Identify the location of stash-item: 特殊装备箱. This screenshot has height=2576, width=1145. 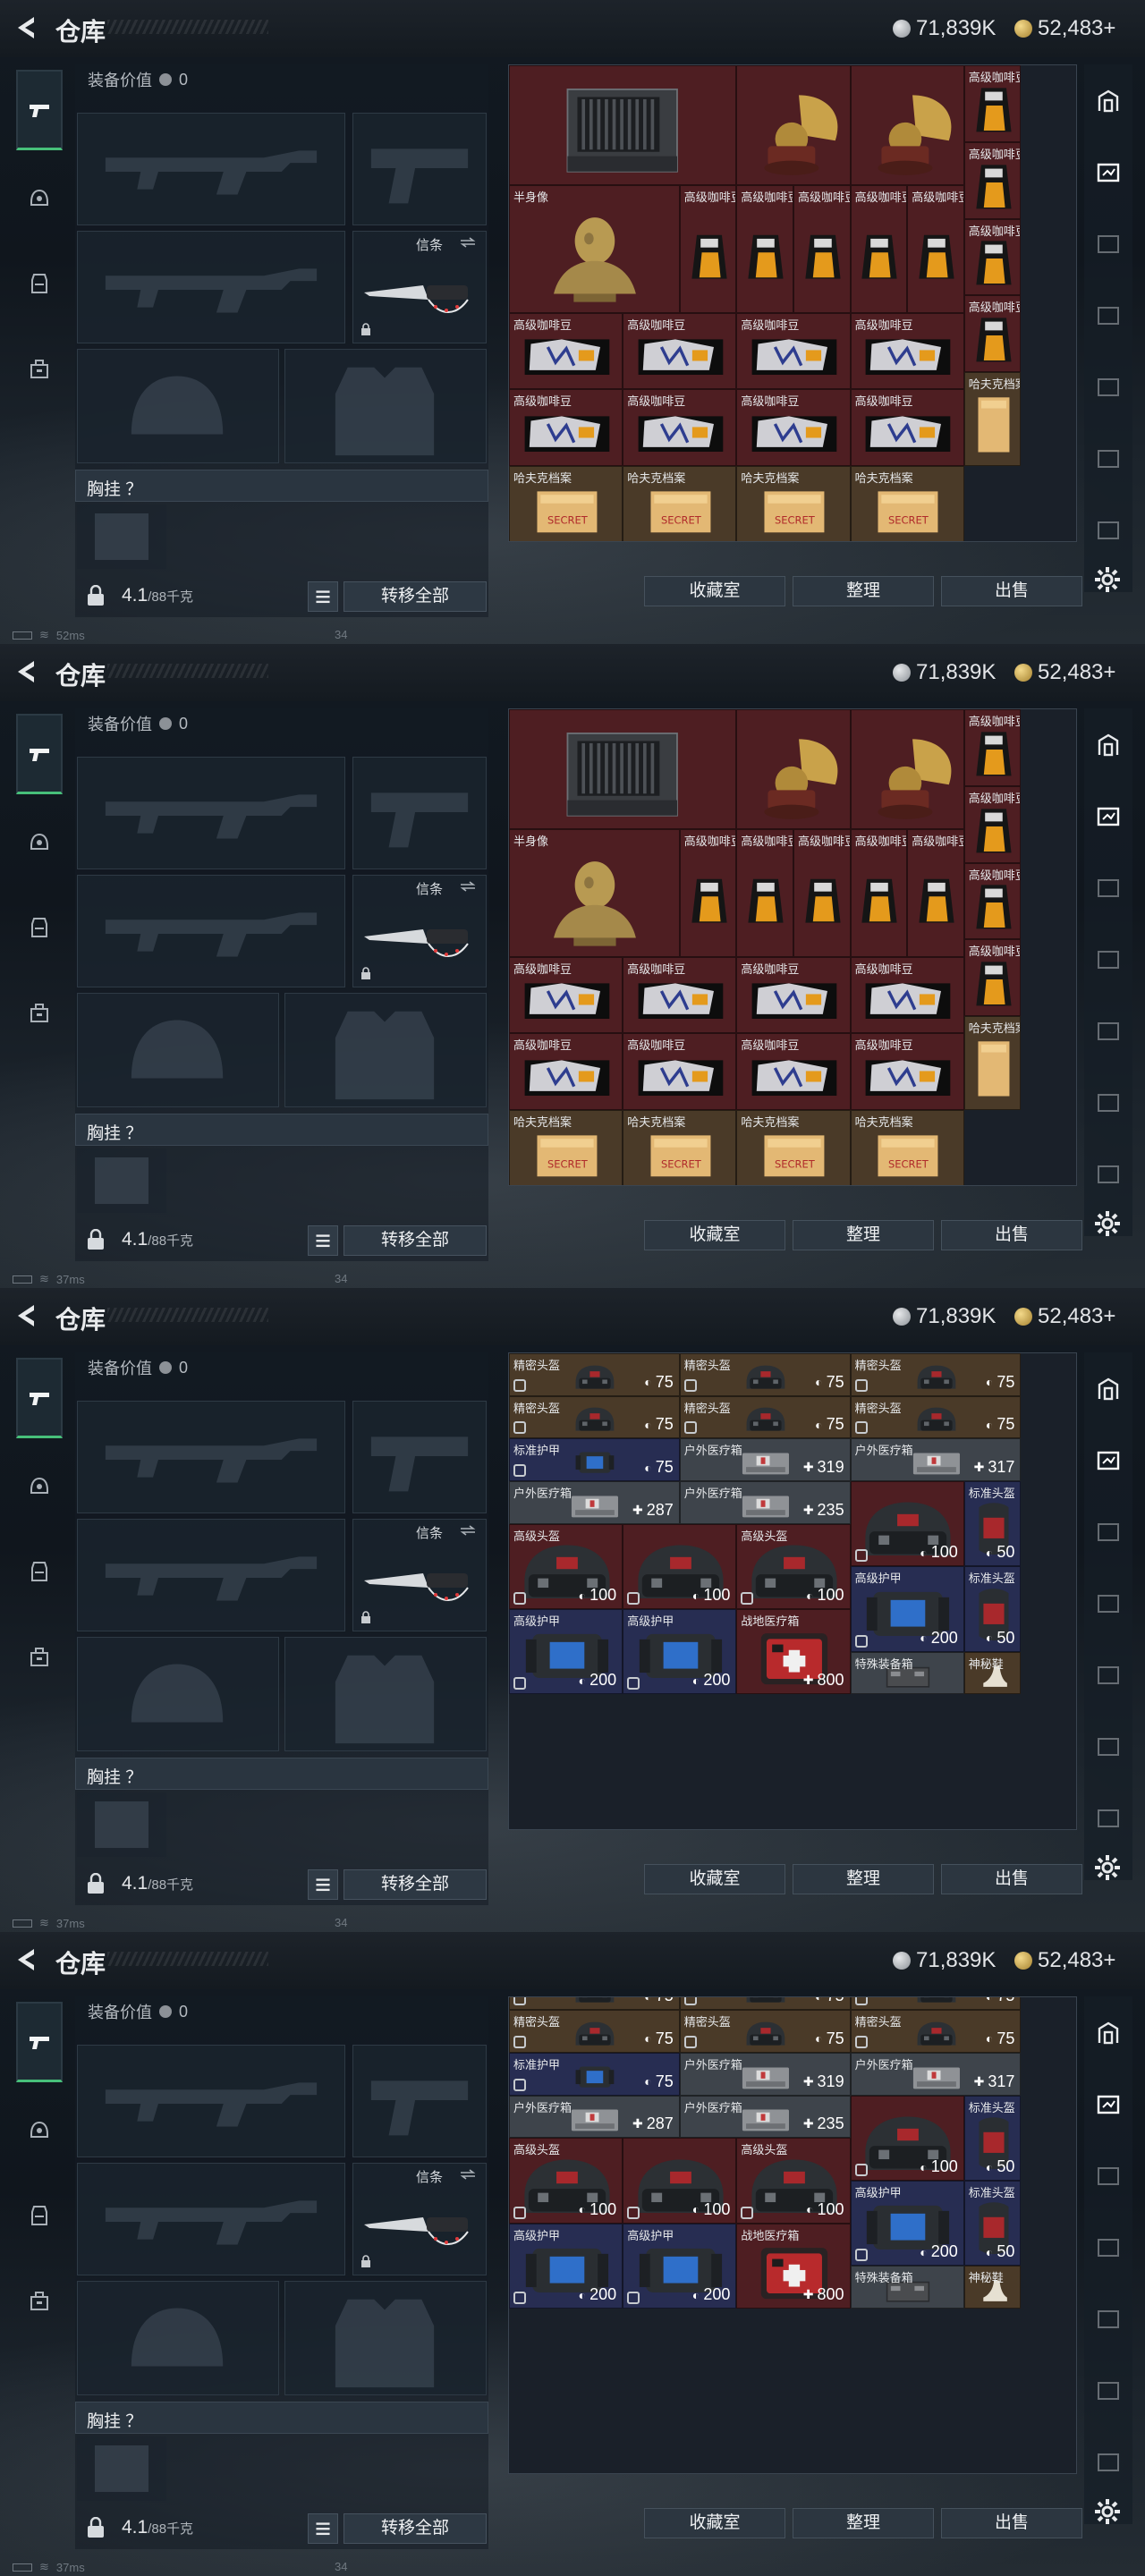
(907, 1673).